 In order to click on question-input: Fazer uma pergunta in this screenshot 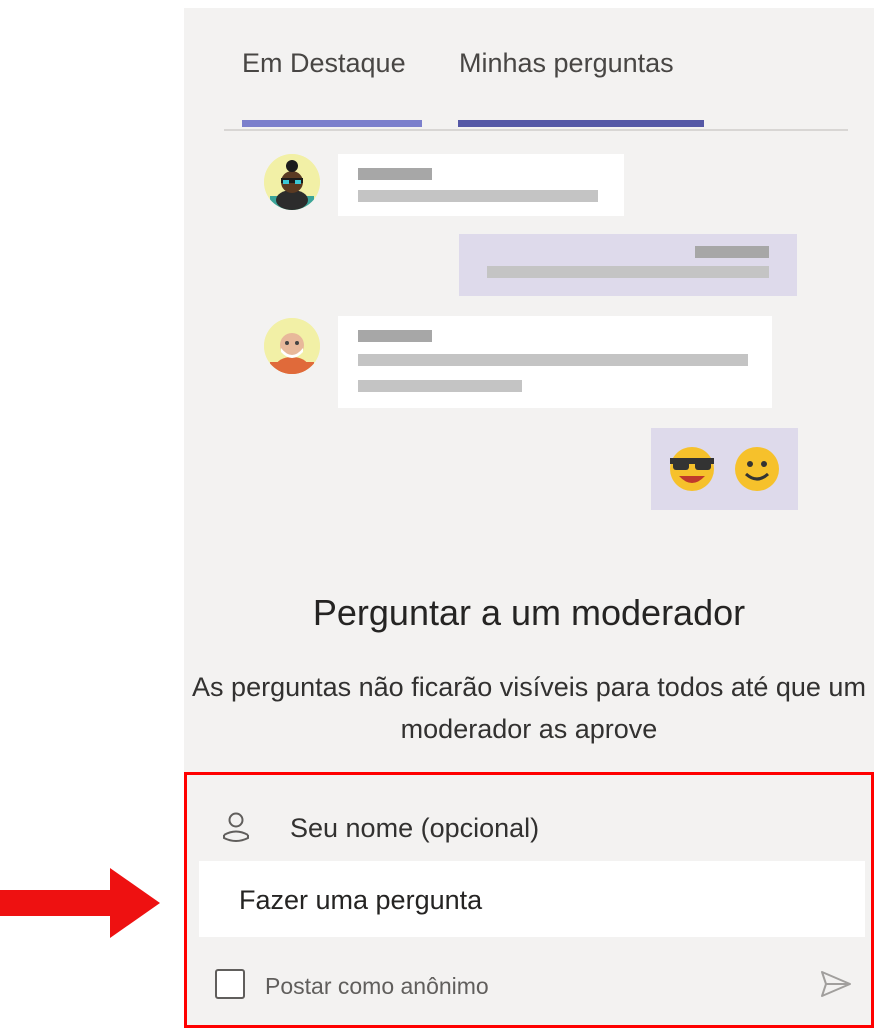, I will do `click(532, 899)`.